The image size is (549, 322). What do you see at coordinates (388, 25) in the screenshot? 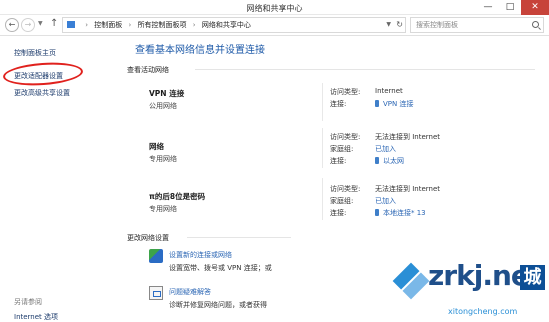
I see `address-history-chevron-icon: ▼` at bounding box center [388, 25].